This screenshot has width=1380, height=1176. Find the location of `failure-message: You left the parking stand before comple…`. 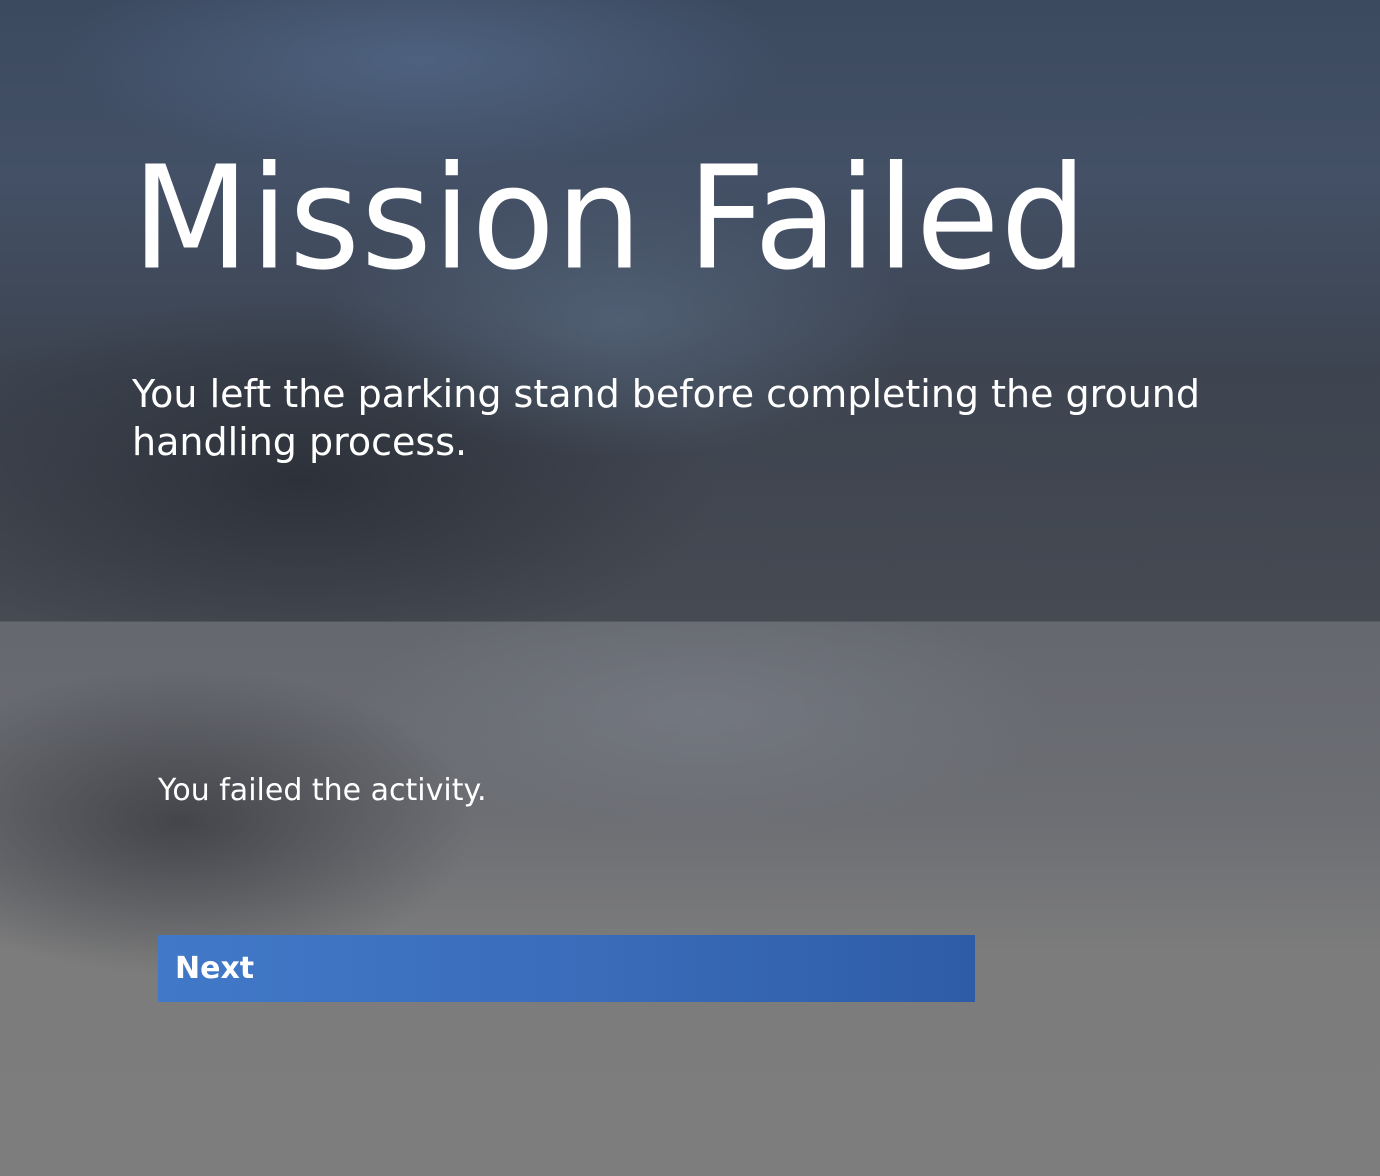

failure-message: You left the parking stand before comple… is located at coordinates (666, 418).